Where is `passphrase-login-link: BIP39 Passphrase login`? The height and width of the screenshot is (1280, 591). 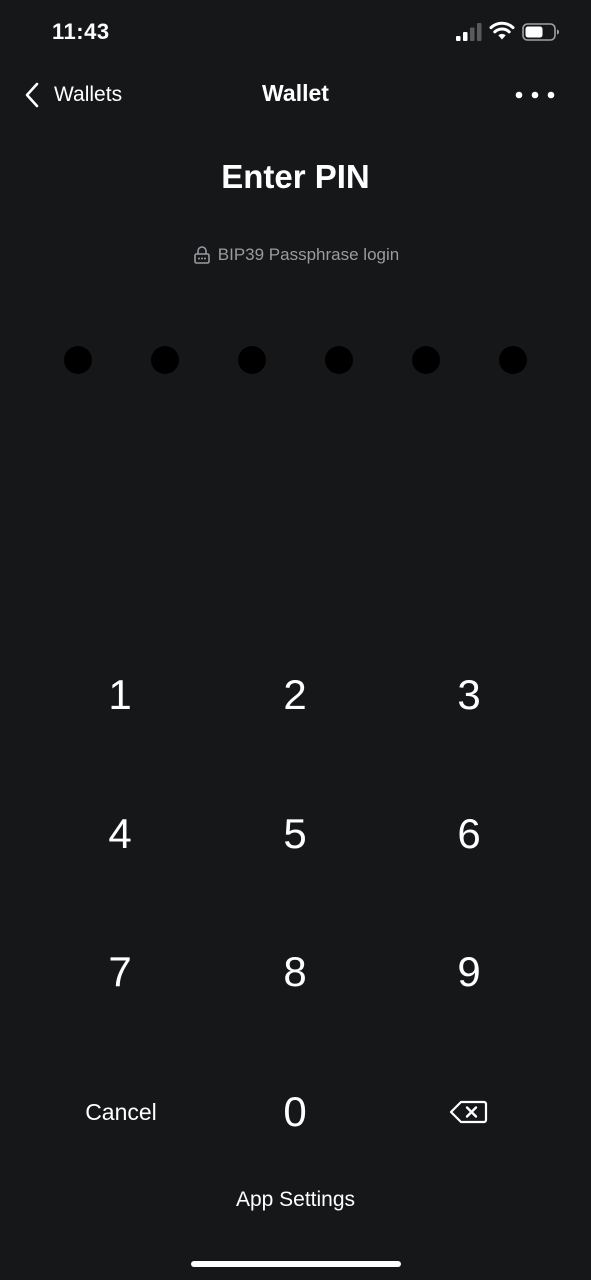
passphrase-login-link: BIP39 Passphrase login is located at coordinates (295, 255).